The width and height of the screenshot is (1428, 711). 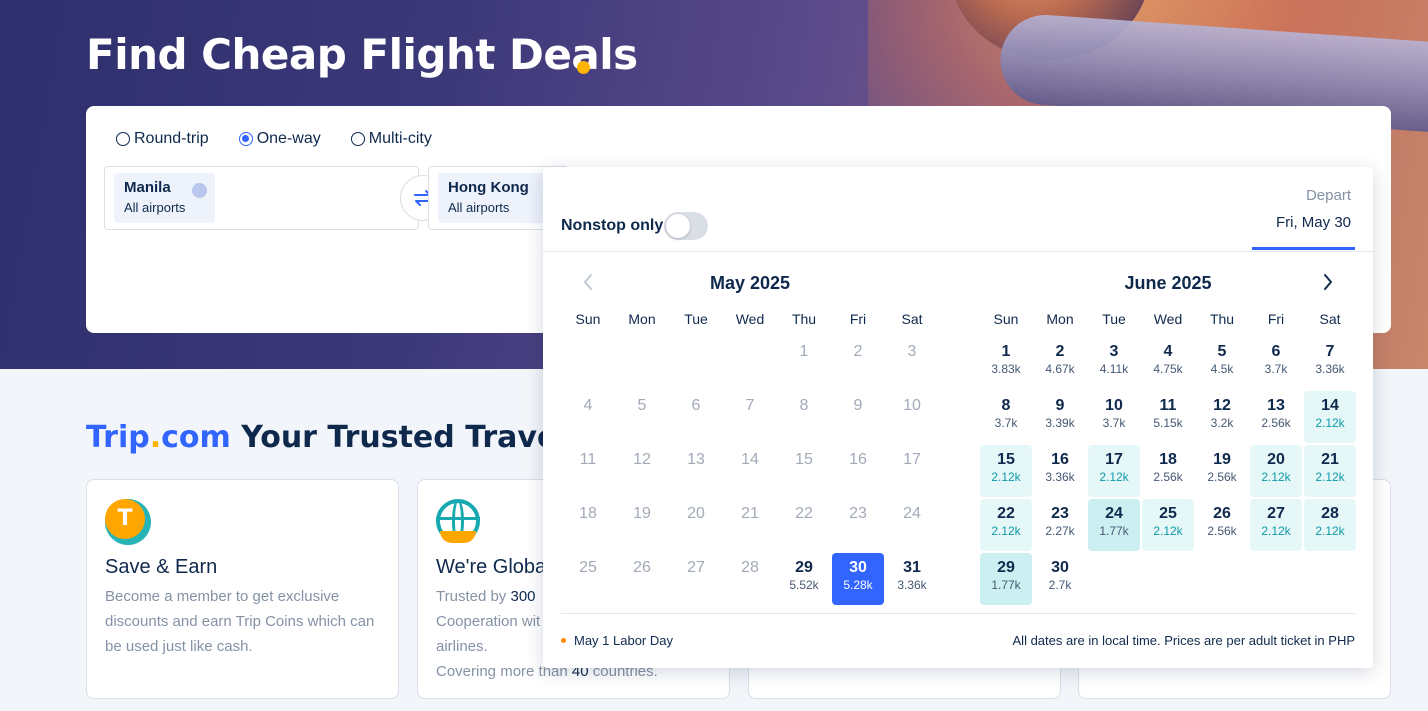 I want to click on date-cell: 14 2.12k, so click(x=1330, y=417).